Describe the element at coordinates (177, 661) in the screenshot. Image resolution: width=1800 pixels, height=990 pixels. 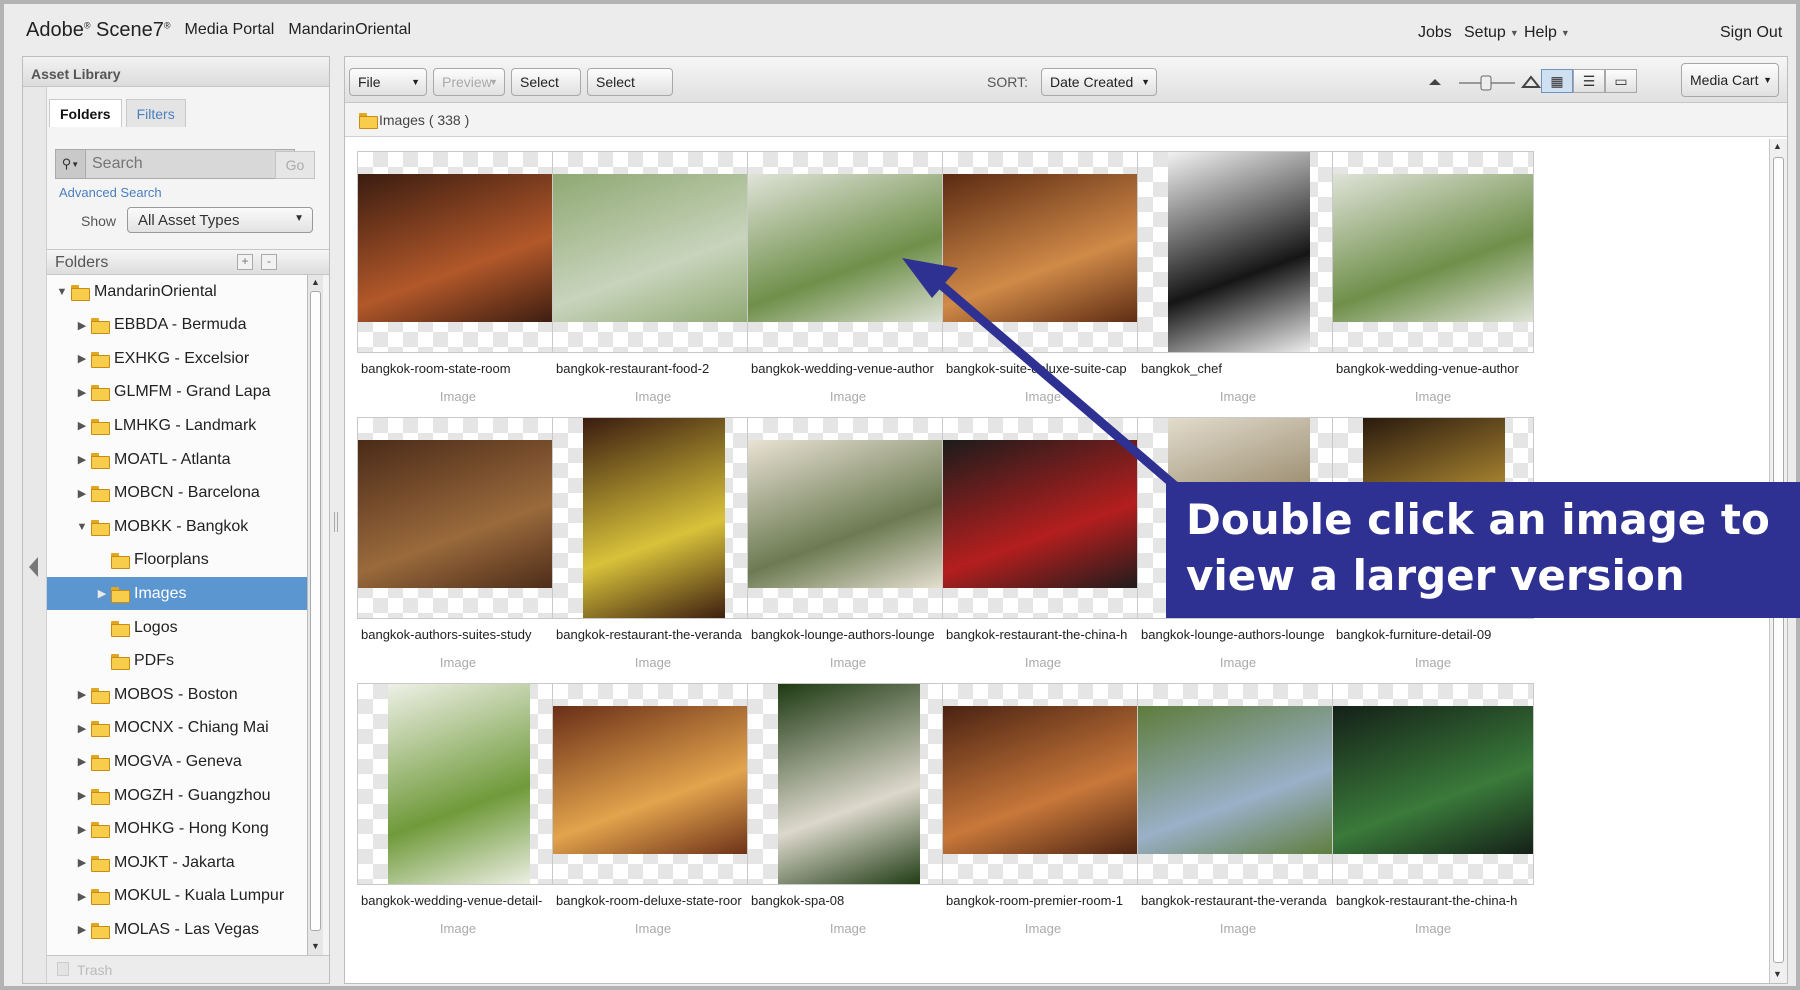
I see `tree-folder: PDFs` at that location.